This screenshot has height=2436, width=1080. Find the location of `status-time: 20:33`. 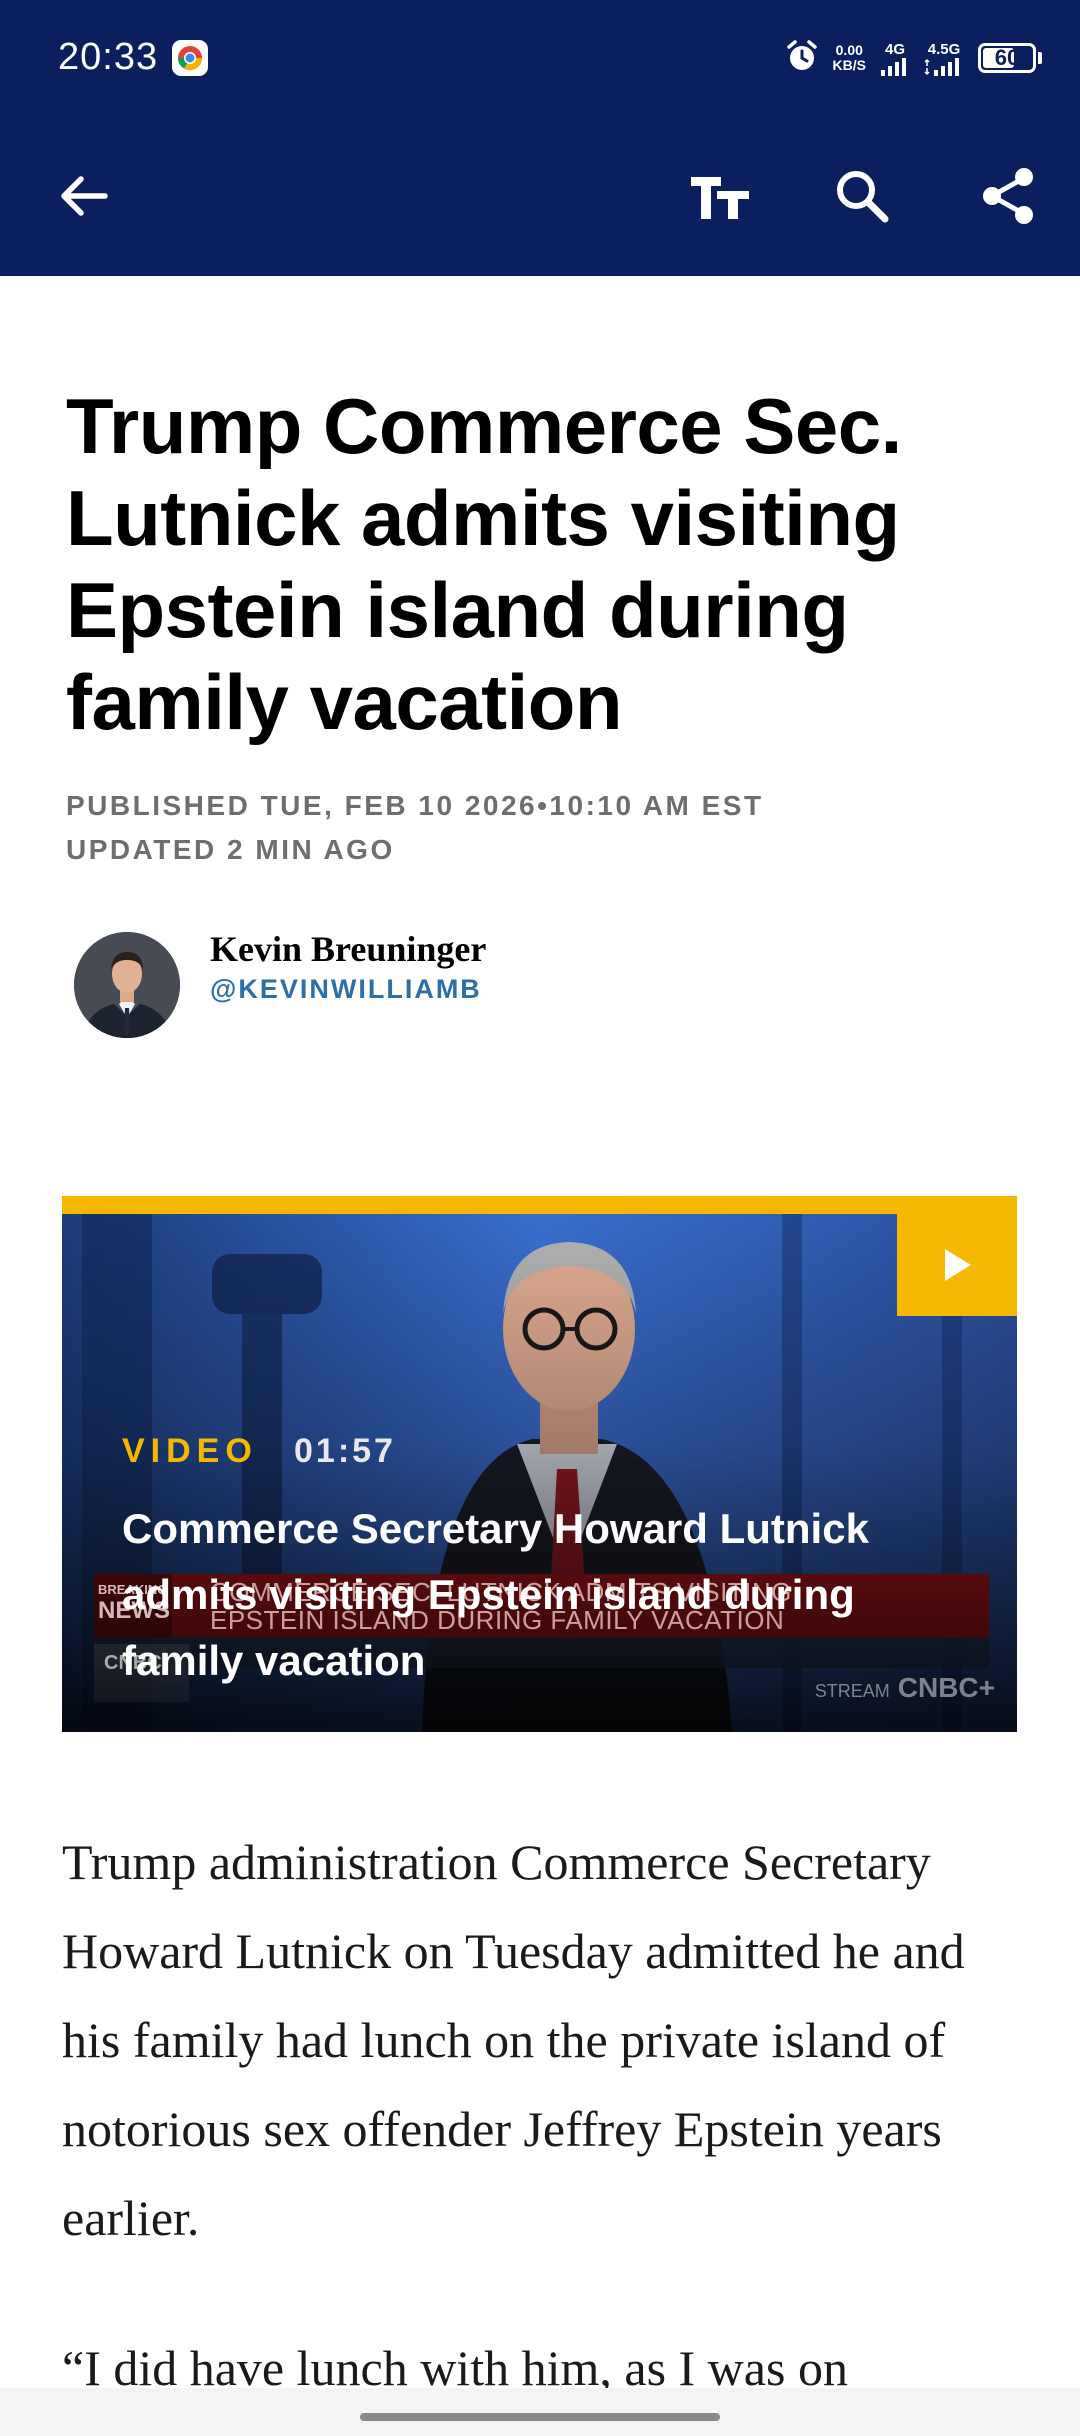

status-time: 20:33 is located at coordinates (108, 57).